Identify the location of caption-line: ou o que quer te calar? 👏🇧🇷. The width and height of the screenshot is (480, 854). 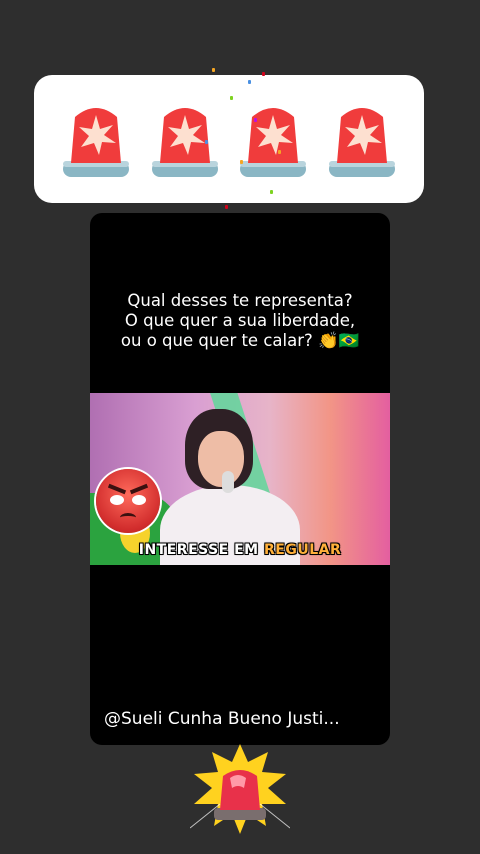
(240, 340).